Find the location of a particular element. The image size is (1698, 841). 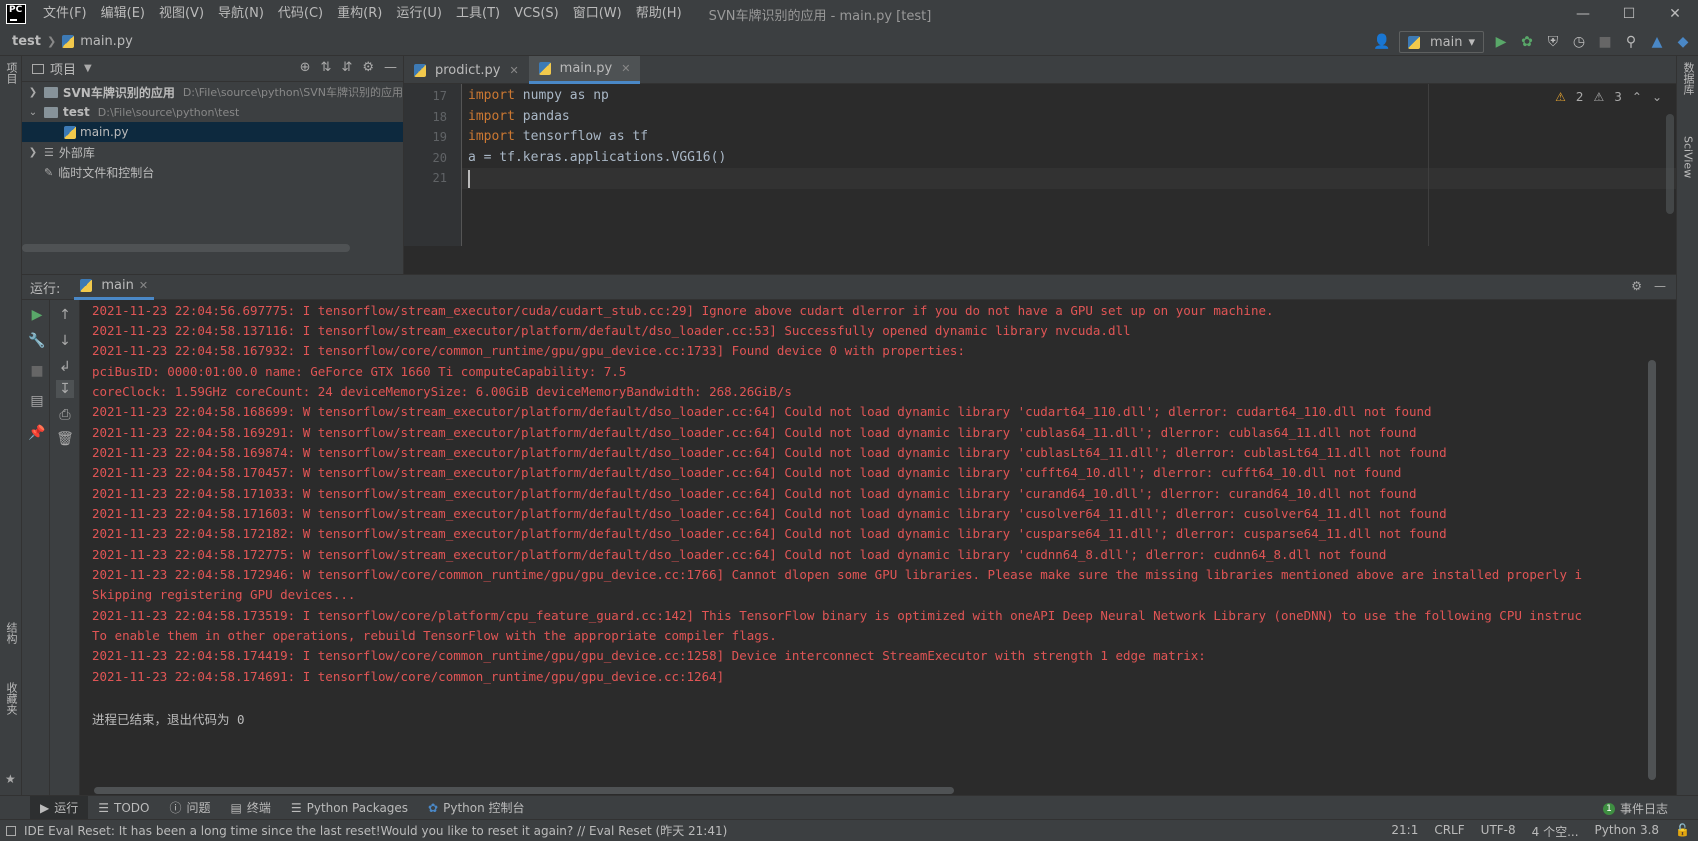

coverage-icon: ⛨ is located at coordinates (1553, 42).